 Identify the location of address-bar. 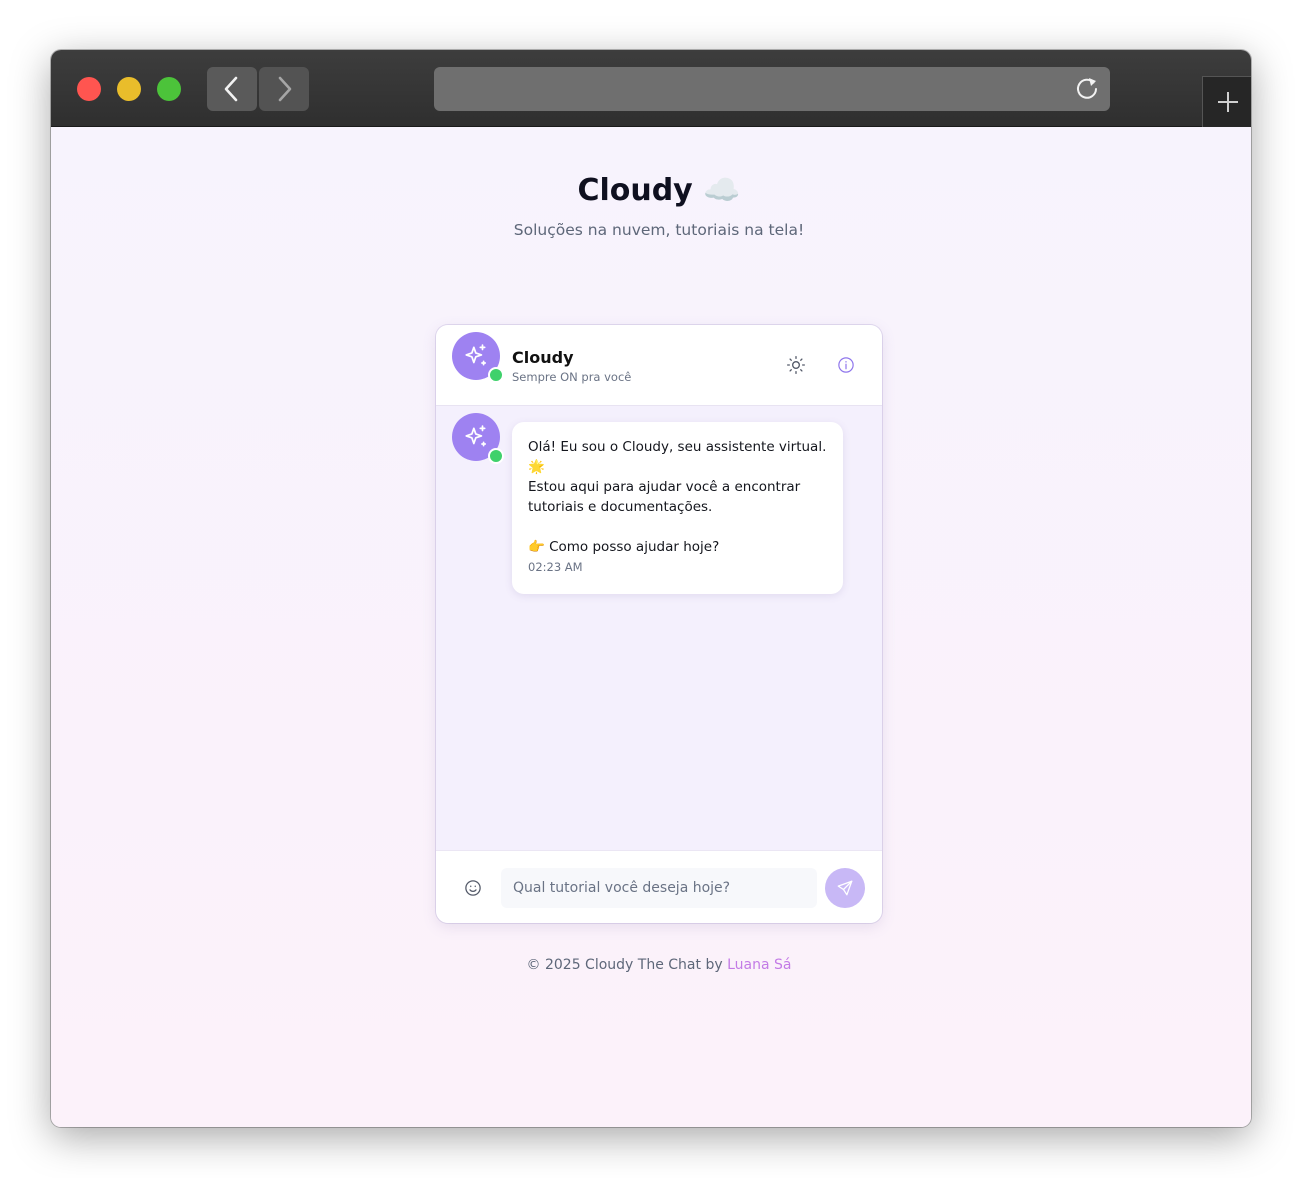
(772, 89).